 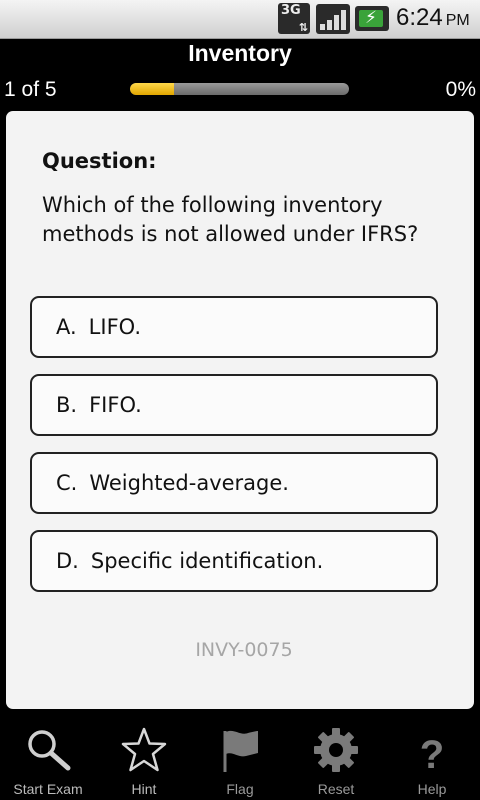 I want to click on answer-text: Specific identification., so click(x=207, y=561).